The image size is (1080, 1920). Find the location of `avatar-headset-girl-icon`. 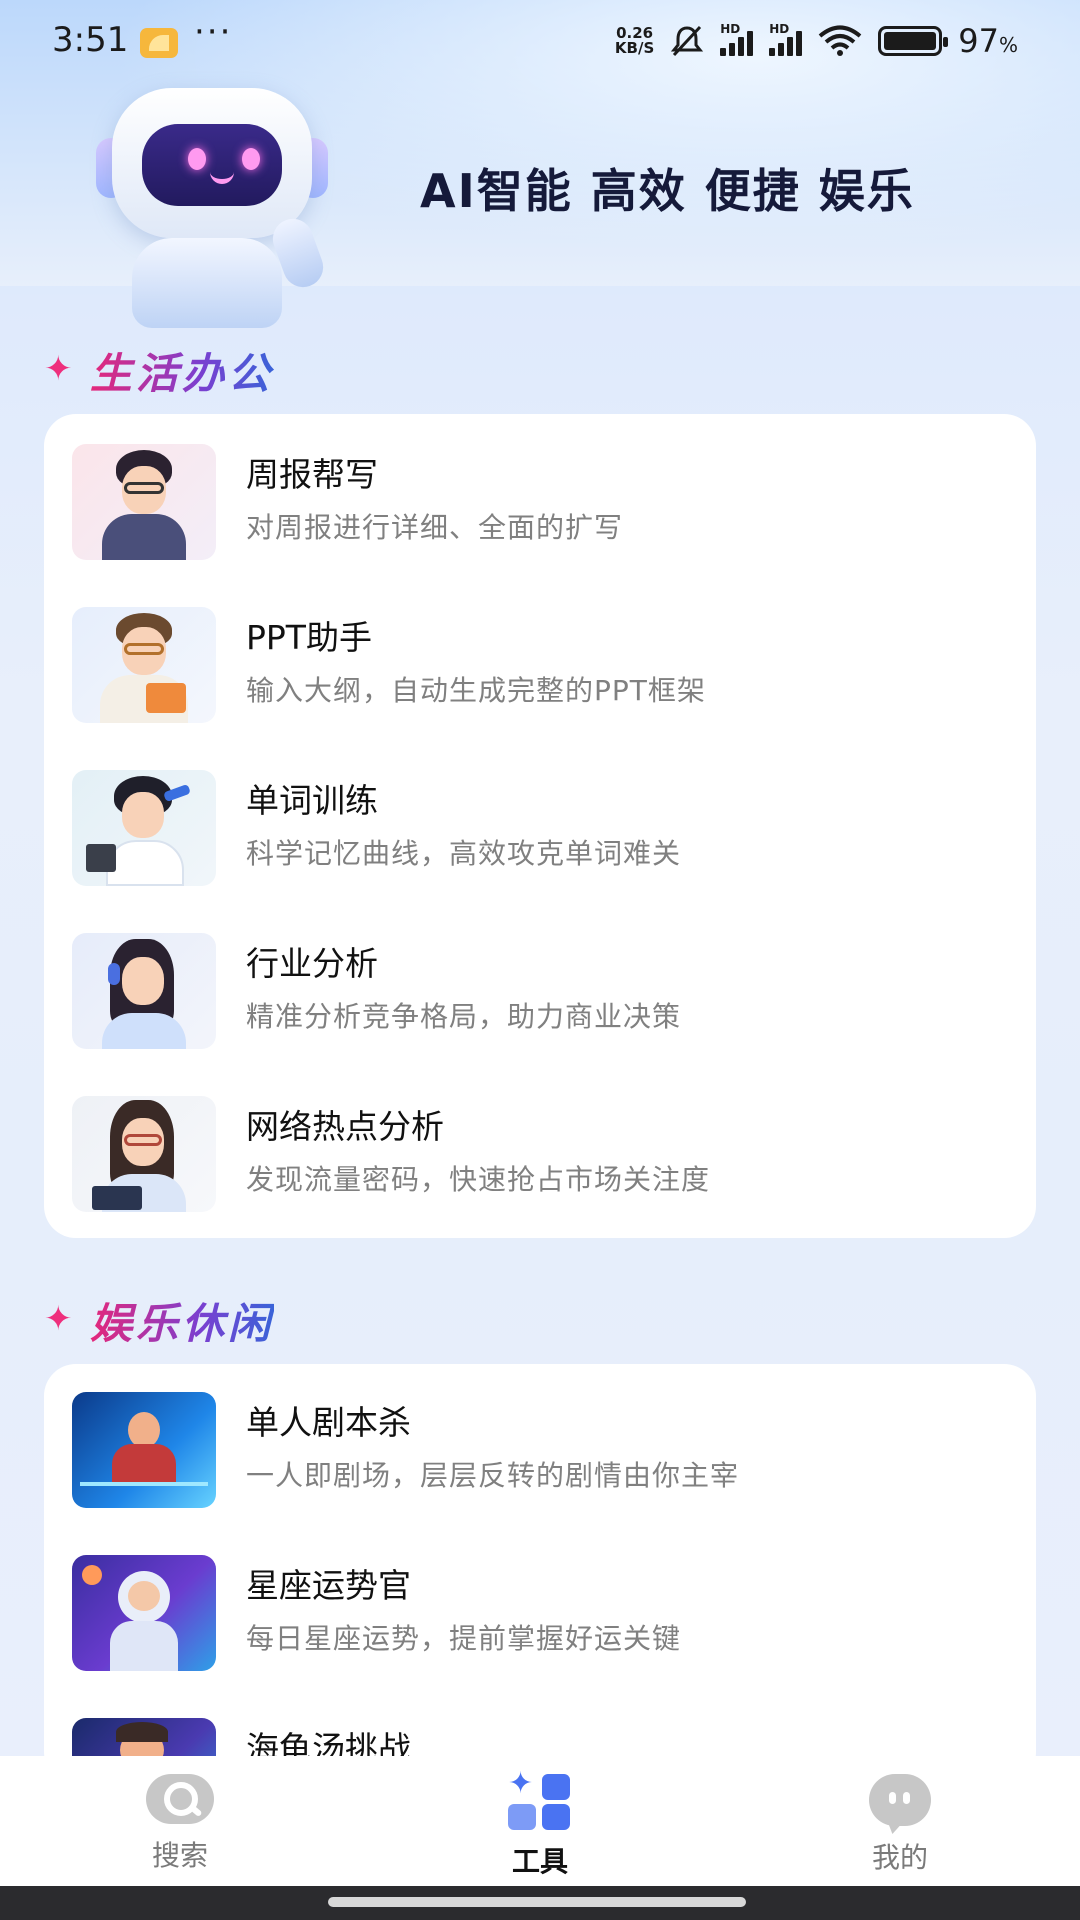

avatar-headset-girl-icon is located at coordinates (144, 991).